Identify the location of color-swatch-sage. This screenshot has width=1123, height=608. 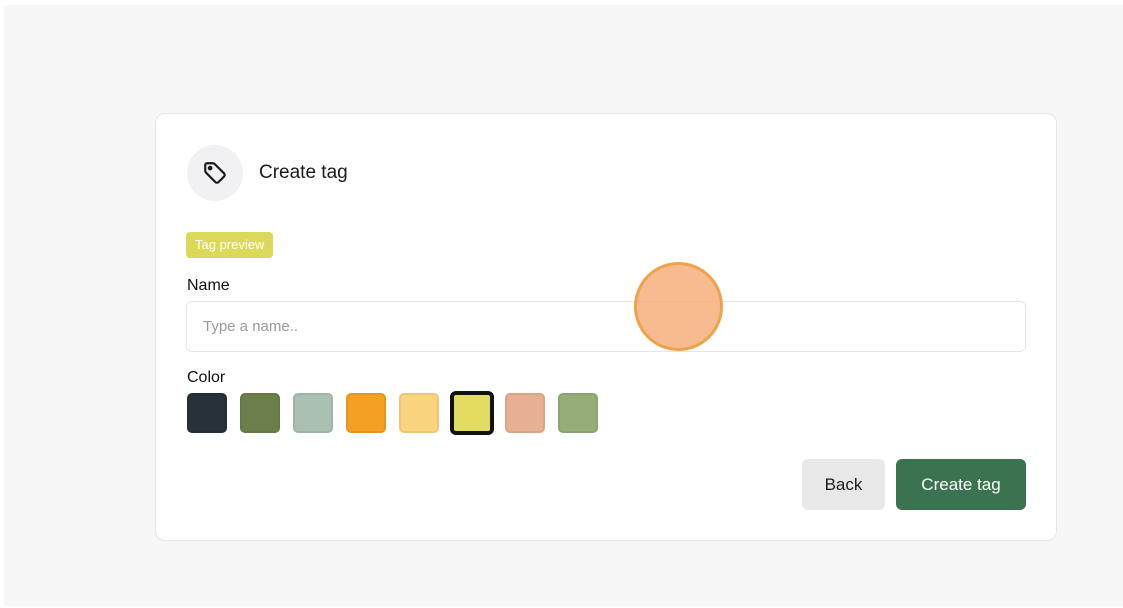
(313, 413).